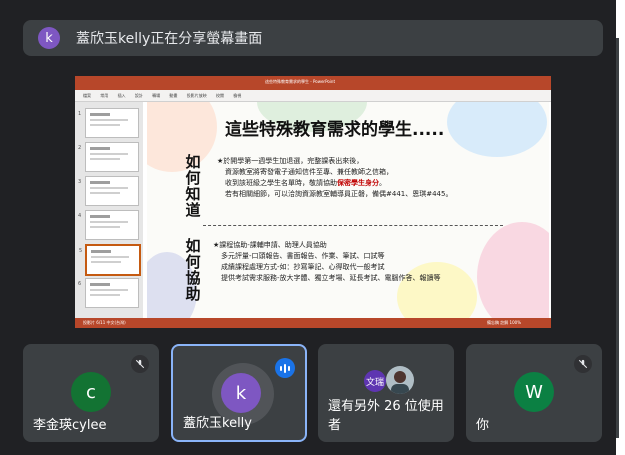  Describe the element at coordinates (108, 293) in the screenshot. I see `slide-thumbnail: 6` at that location.